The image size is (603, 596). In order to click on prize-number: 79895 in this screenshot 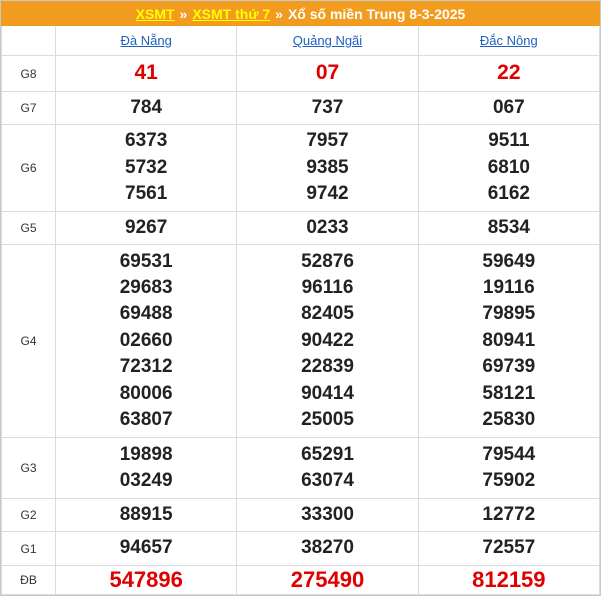, I will do `click(509, 314)`.